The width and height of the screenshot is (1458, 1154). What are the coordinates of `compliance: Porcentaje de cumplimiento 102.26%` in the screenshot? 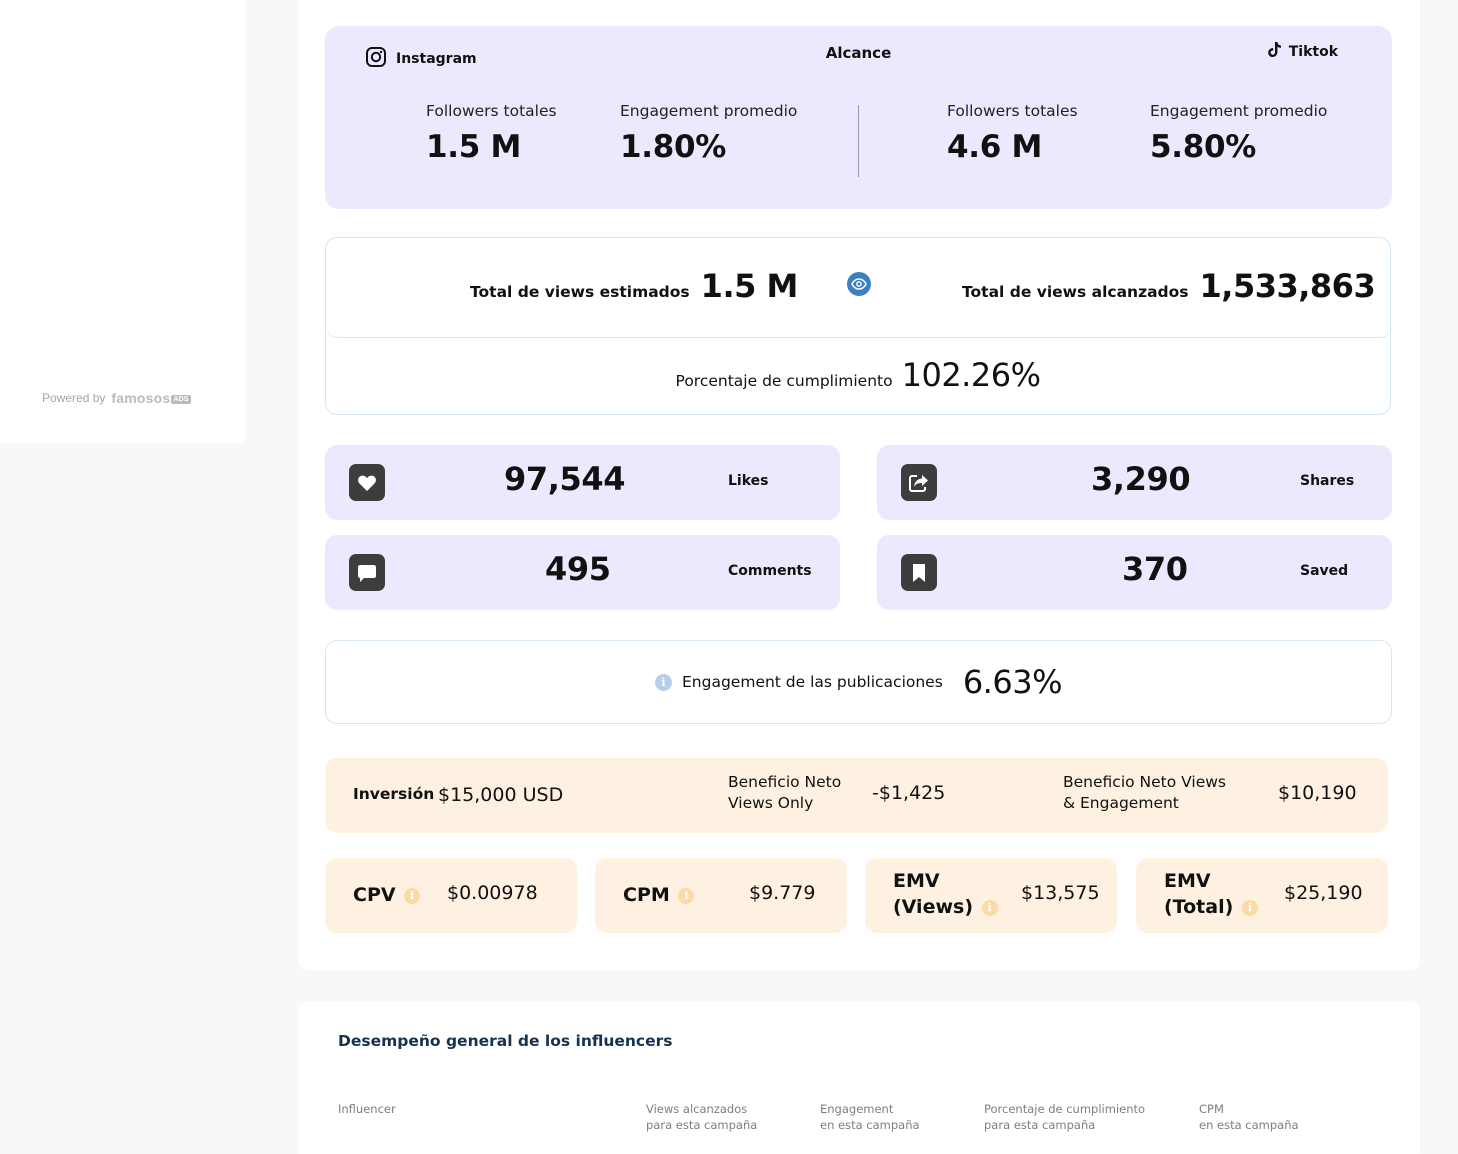 It's located at (858, 375).